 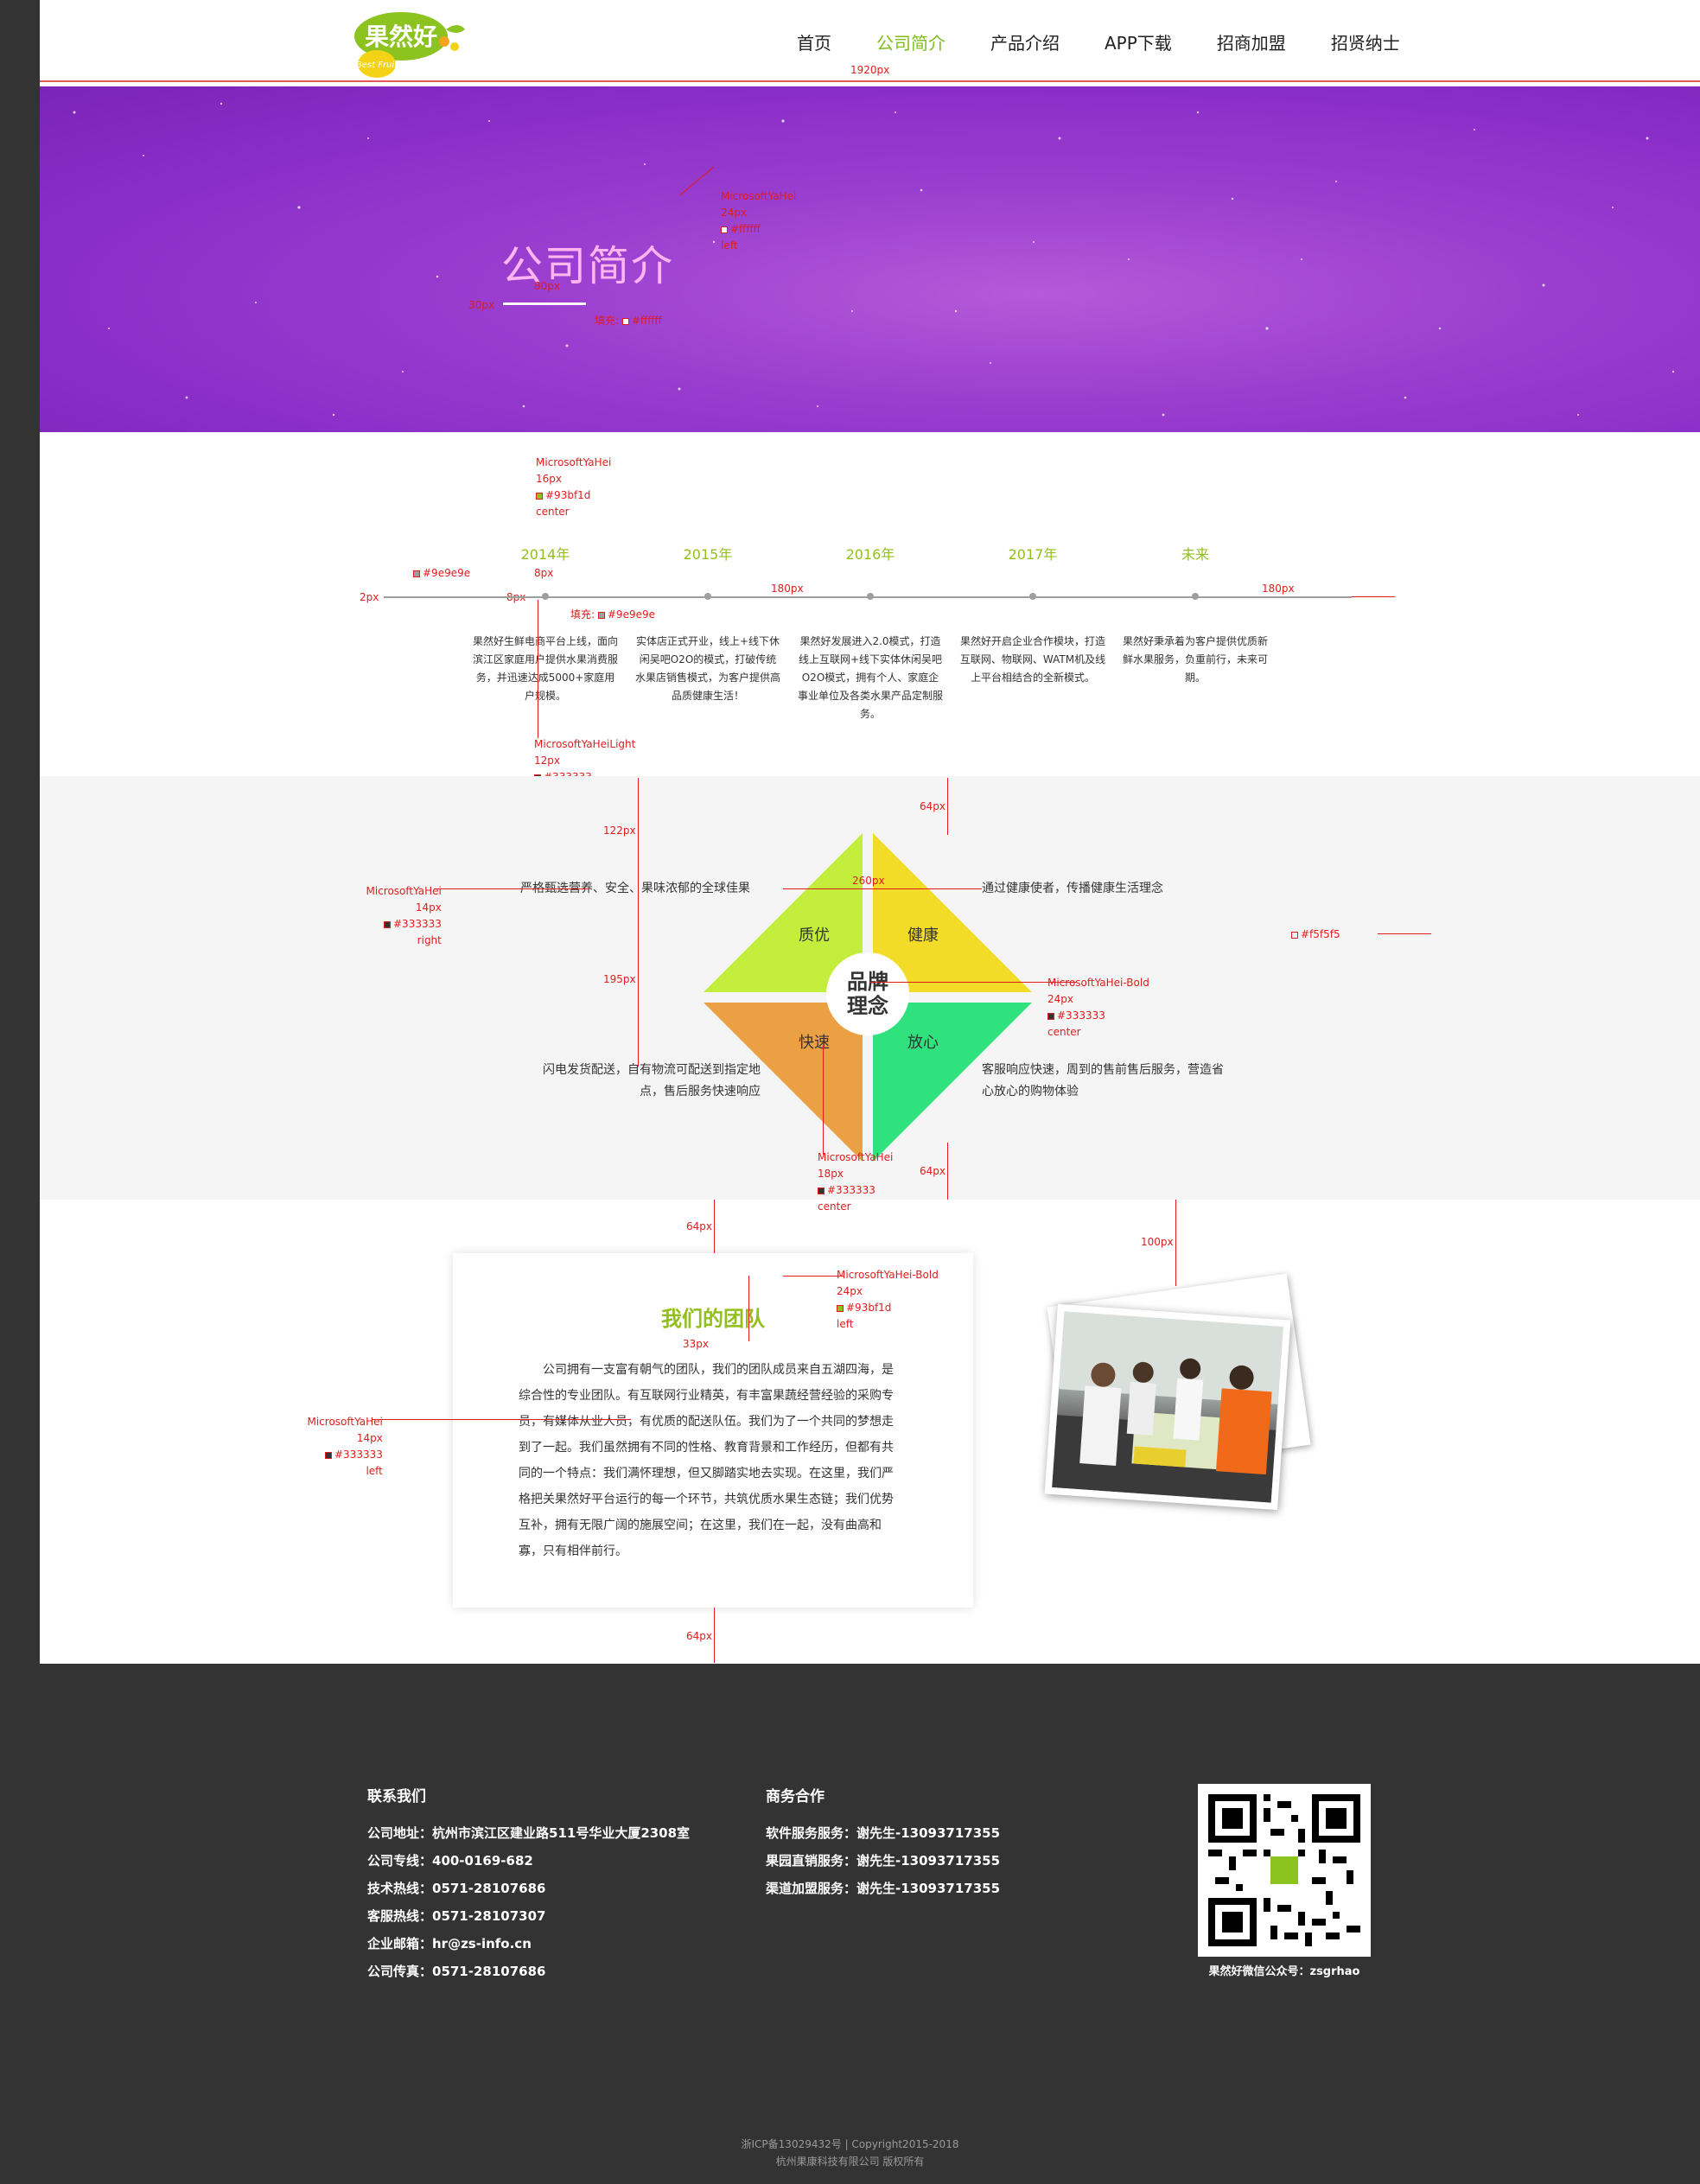 What do you see at coordinates (544, 573) in the screenshot?
I see `annotation-8px: 8px` at bounding box center [544, 573].